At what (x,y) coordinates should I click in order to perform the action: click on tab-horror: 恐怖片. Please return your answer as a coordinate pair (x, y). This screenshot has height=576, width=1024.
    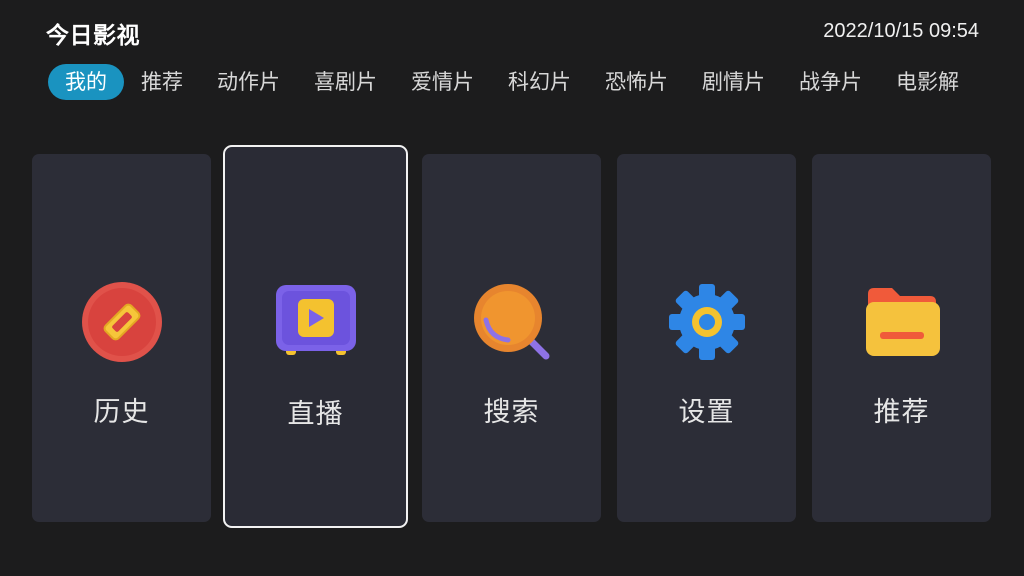
    Looking at the image, I should click on (636, 82).